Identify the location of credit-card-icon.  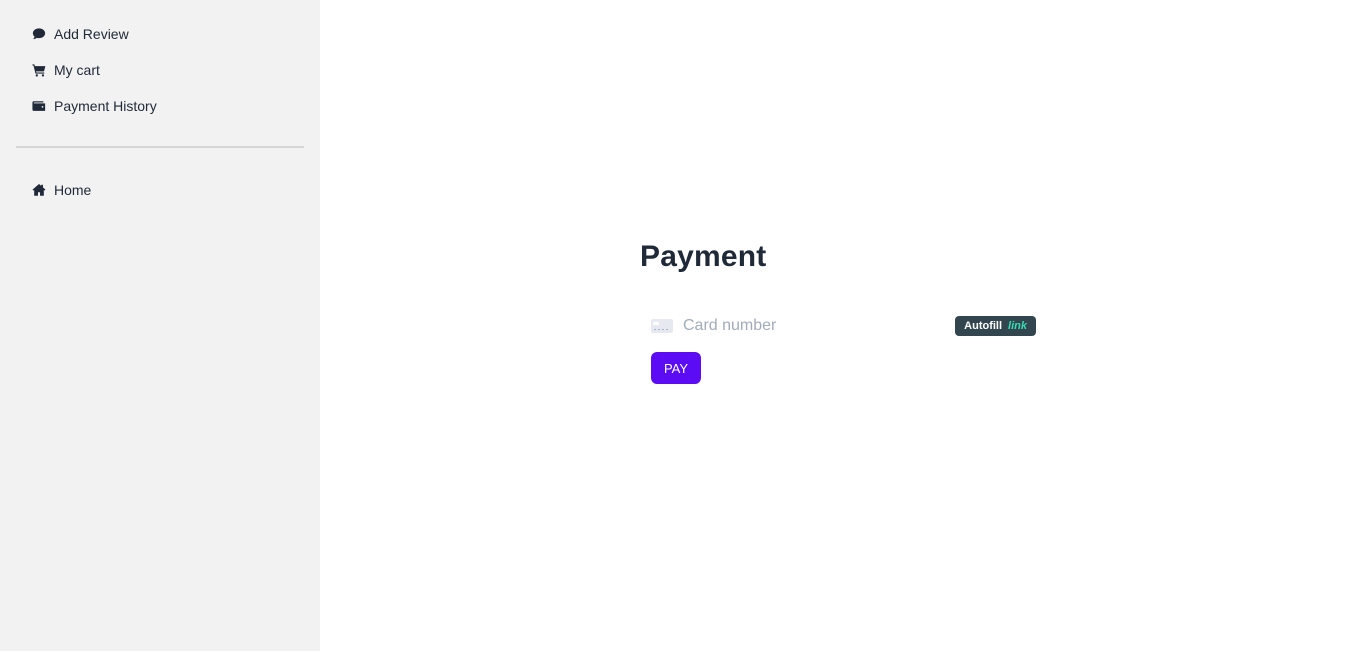
(662, 326).